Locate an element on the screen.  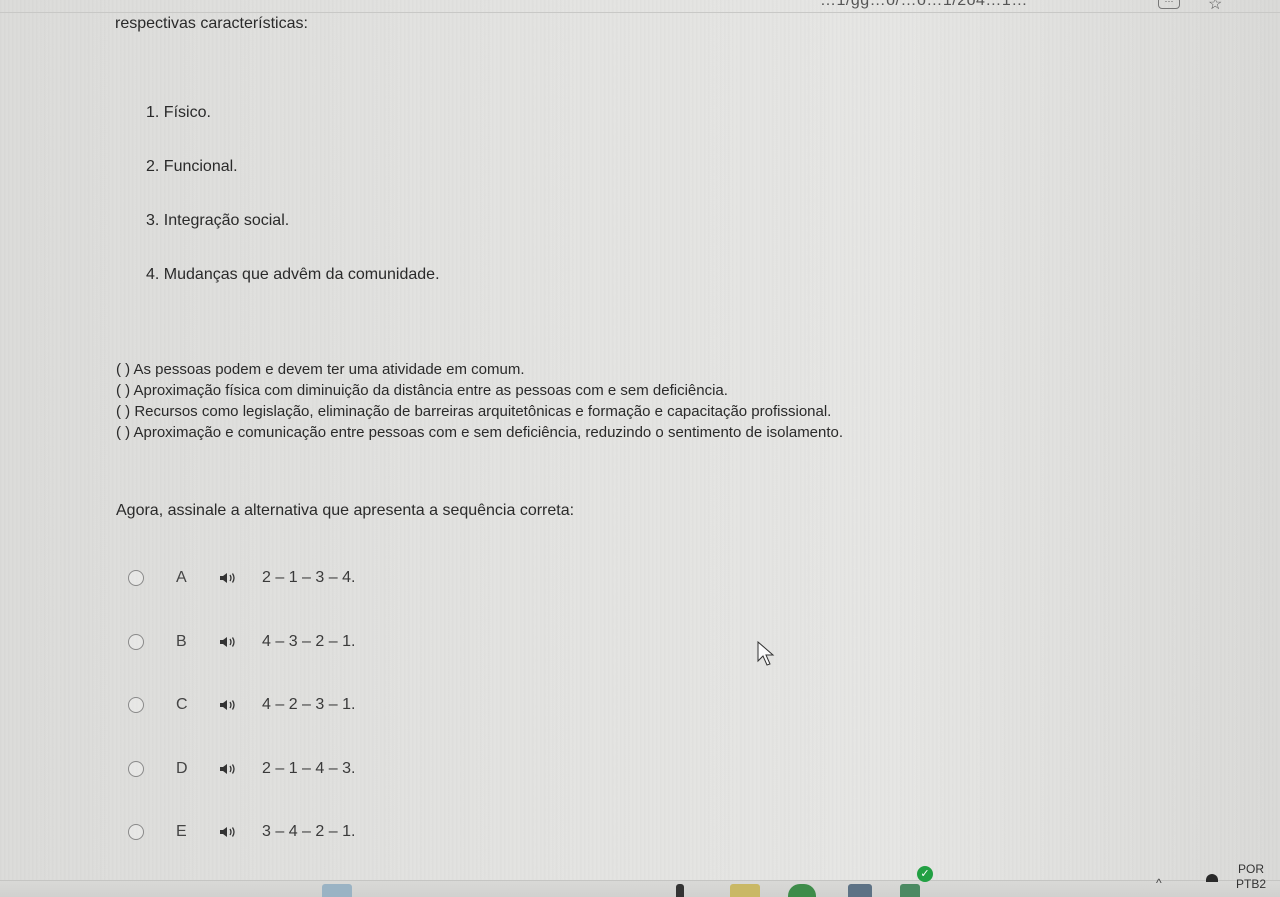
option-text: 2 – 1 – 4 – 3. is located at coordinates (309, 768).